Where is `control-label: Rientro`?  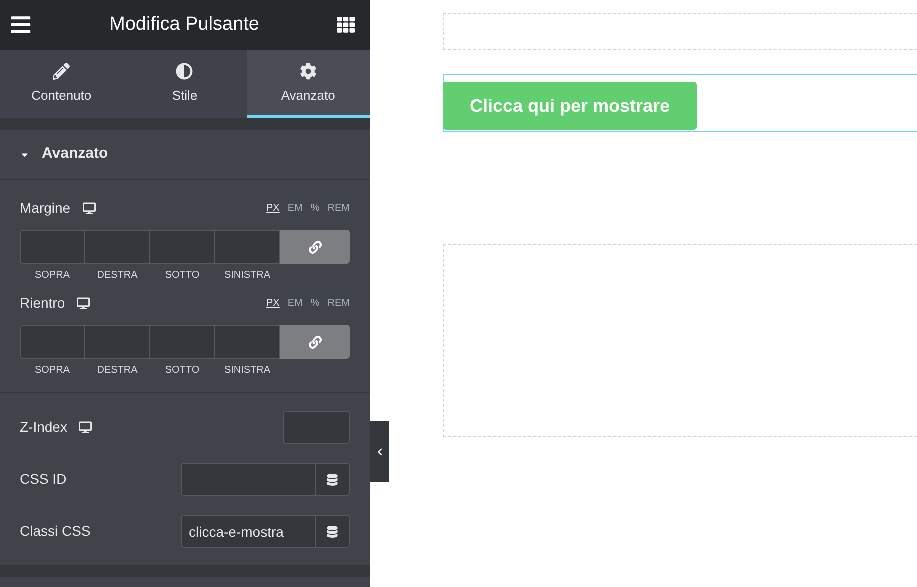 control-label: Rientro is located at coordinates (43, 303).